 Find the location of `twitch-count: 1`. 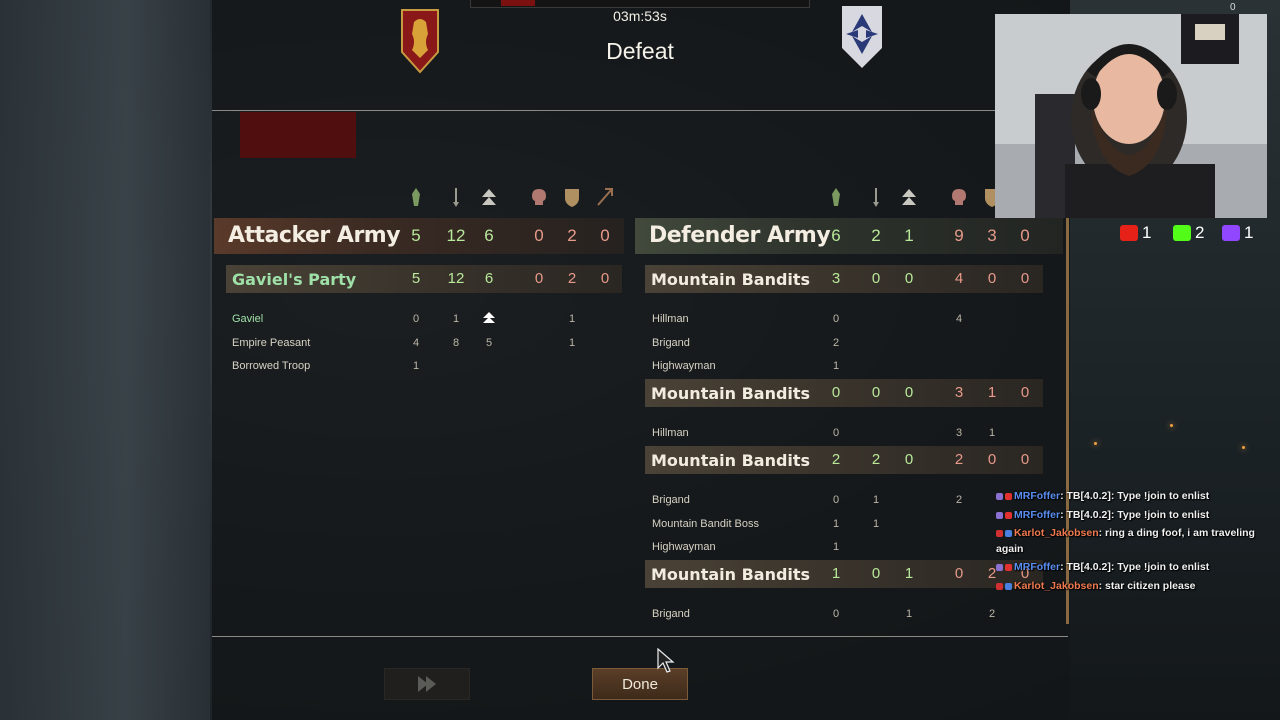

twitch-count: 1 is located at coordinates (1249, 232).